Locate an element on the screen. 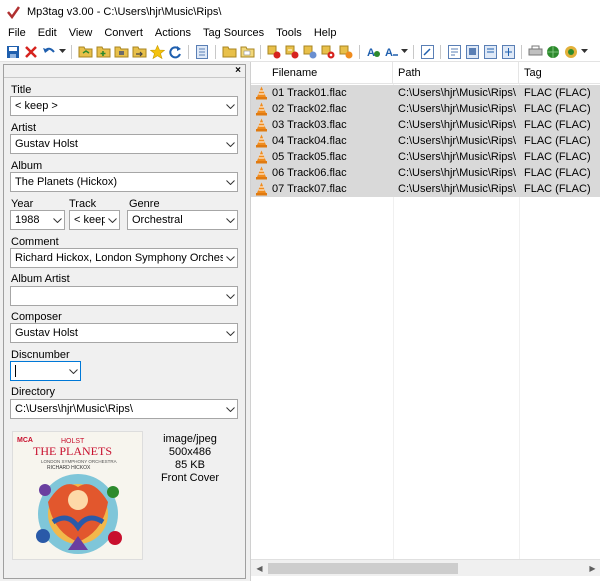 Image resolution: width=600 pixels, height=581 pixels. remove-tag-icon is located at coordinates (31, 52).